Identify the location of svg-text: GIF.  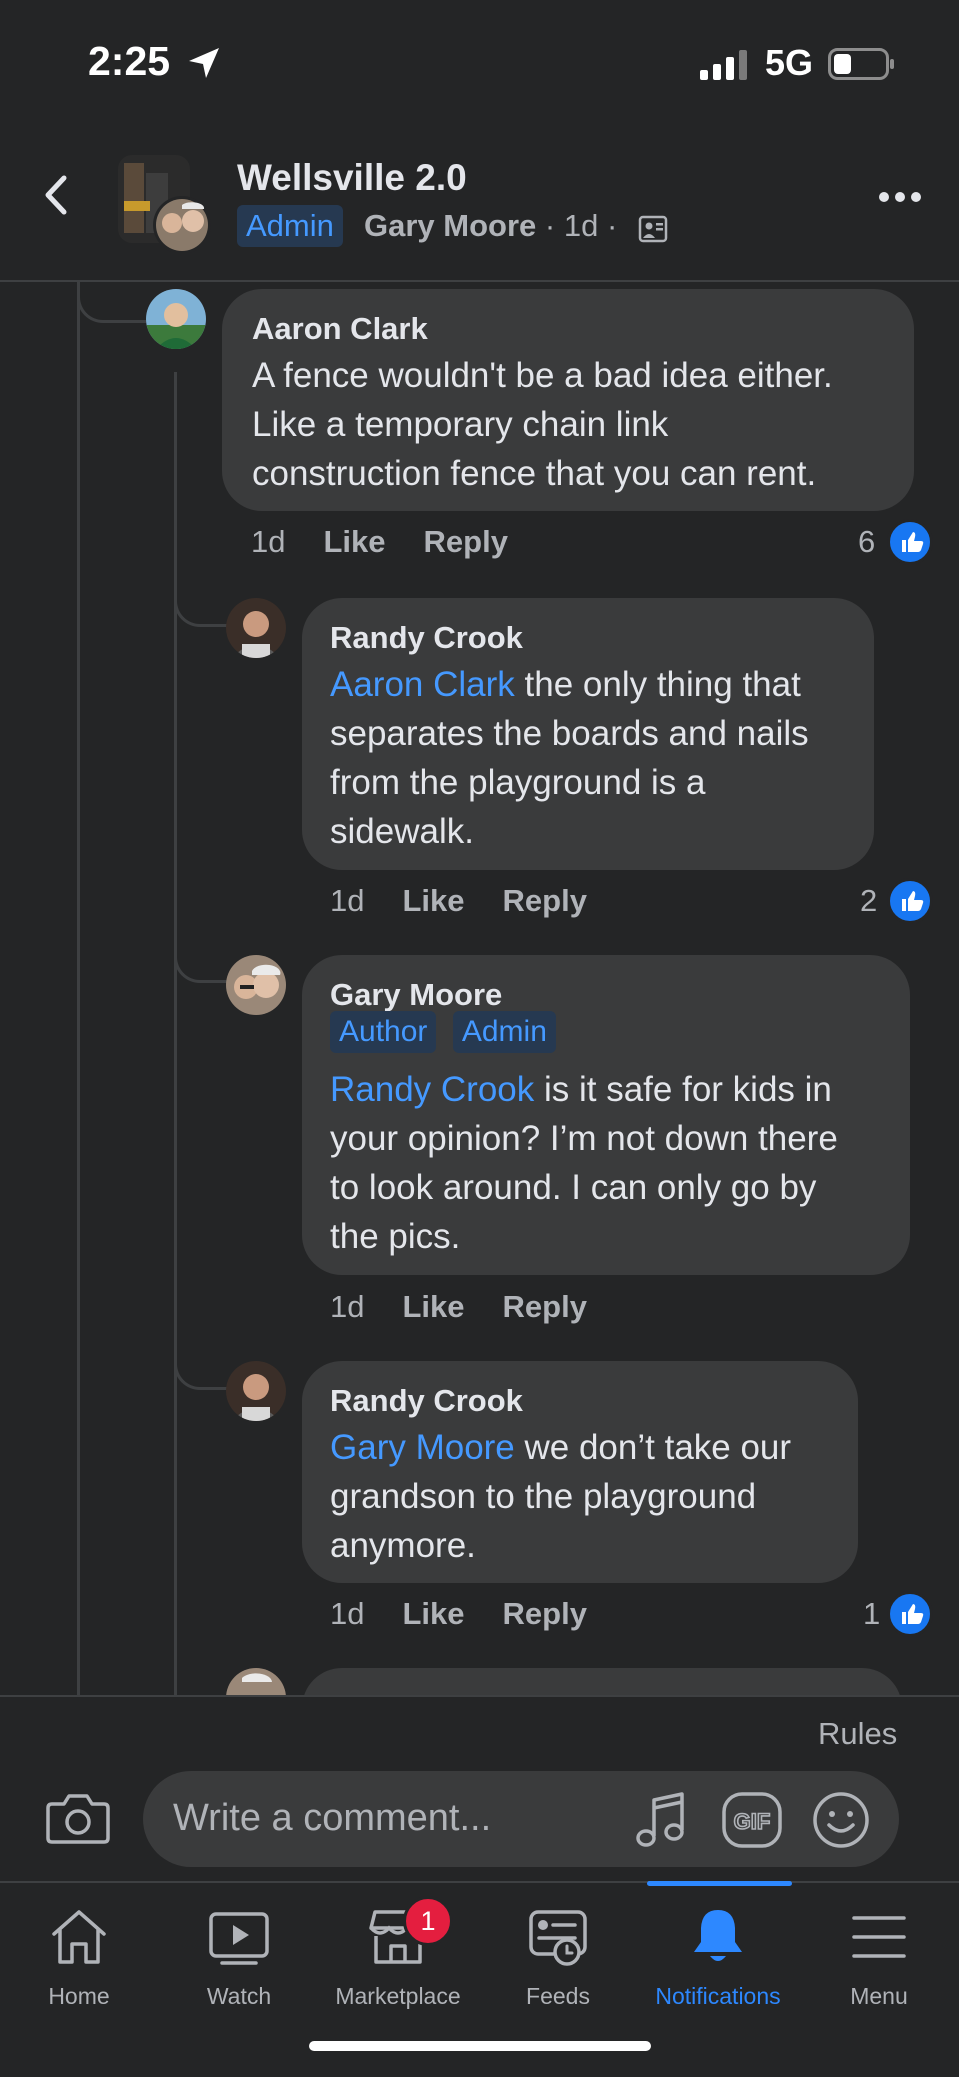
(752, 1821).